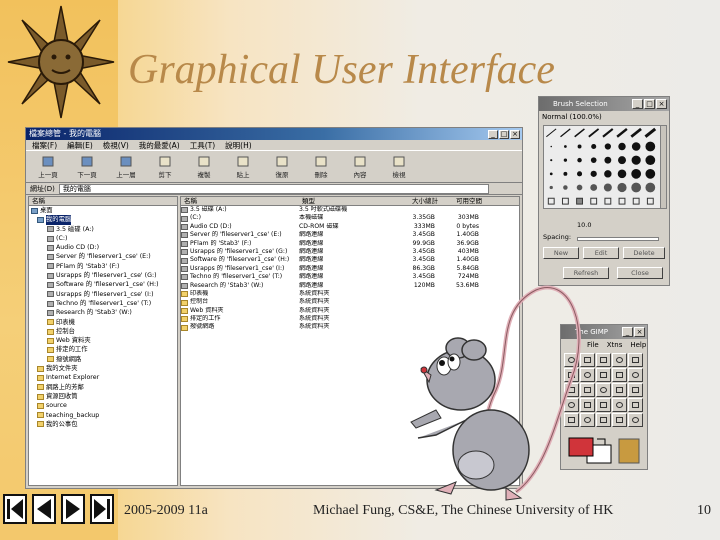 This screenshot has width=720, height=540. What do you see at coordinates (103, 322) in the screenshot?
I see `tree-item: 印表機` at bounding box center [103, 322].